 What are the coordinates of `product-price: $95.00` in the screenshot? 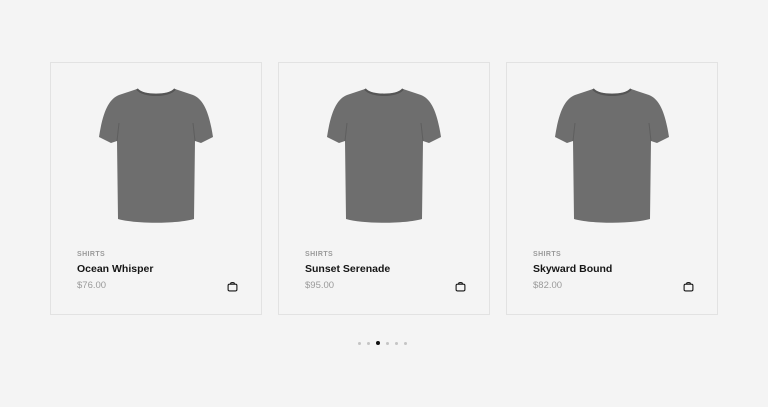 It's located at (320, 285).